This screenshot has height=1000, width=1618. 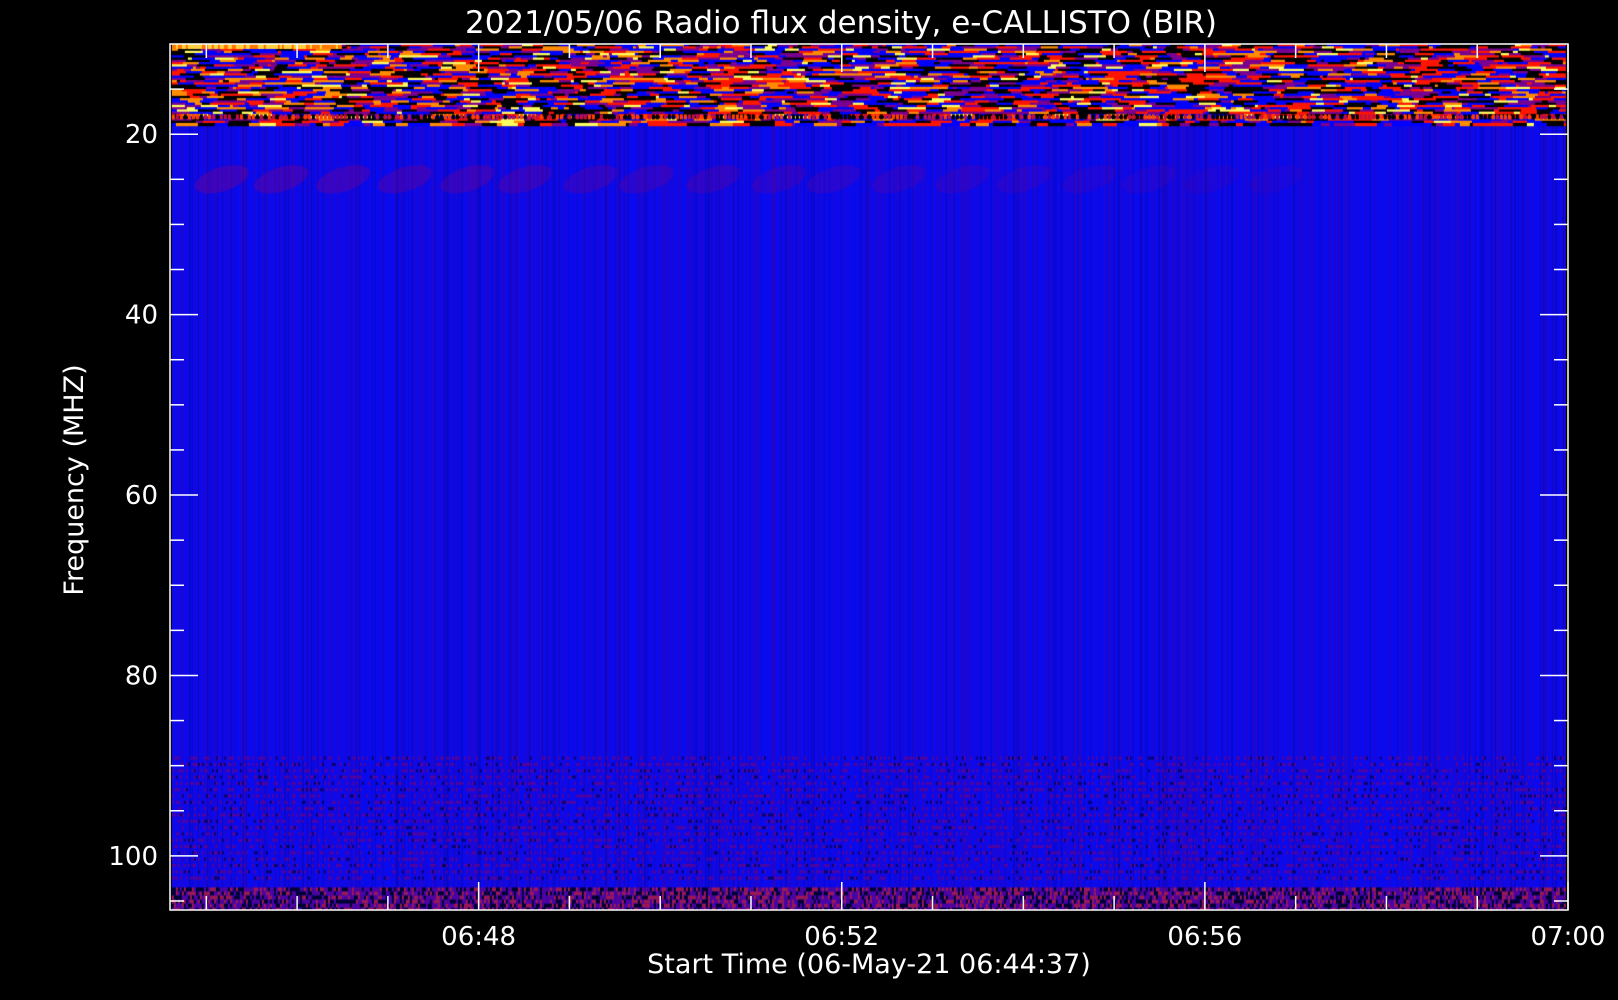 I want to click on y-tick-label: 20, so click(x=141, y=135).